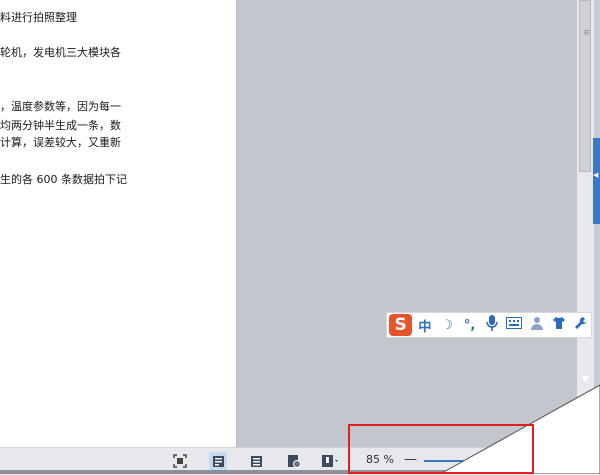 Image resolution: width=600 pixels, height=475 pixels. I want to click on magnifier-callout, so click(519, 429).